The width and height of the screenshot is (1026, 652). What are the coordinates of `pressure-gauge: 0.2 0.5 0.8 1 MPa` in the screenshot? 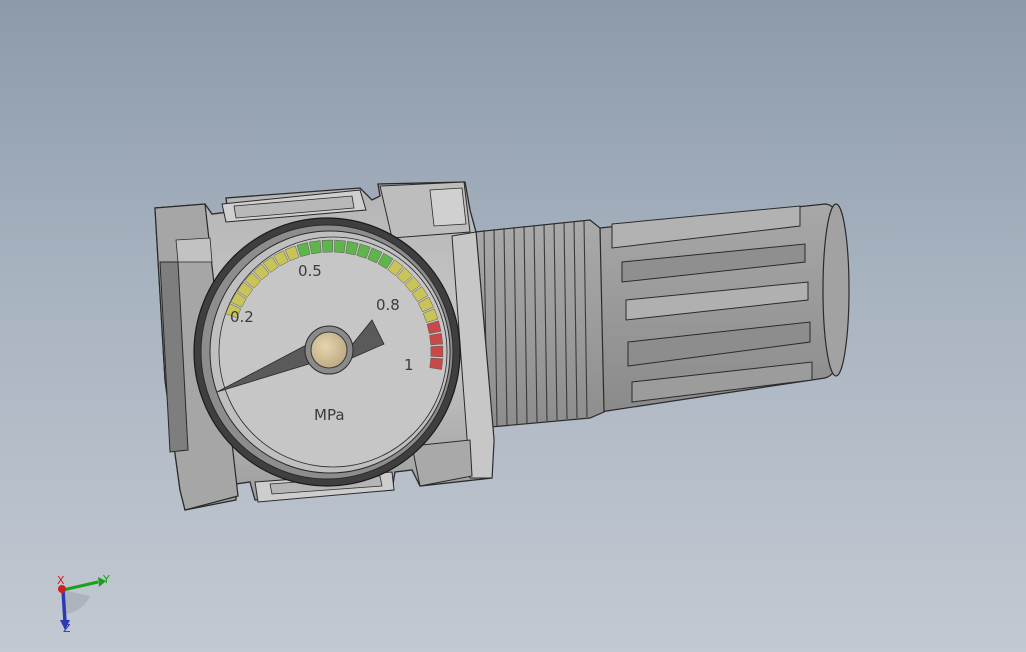 It's located at (327, 352).